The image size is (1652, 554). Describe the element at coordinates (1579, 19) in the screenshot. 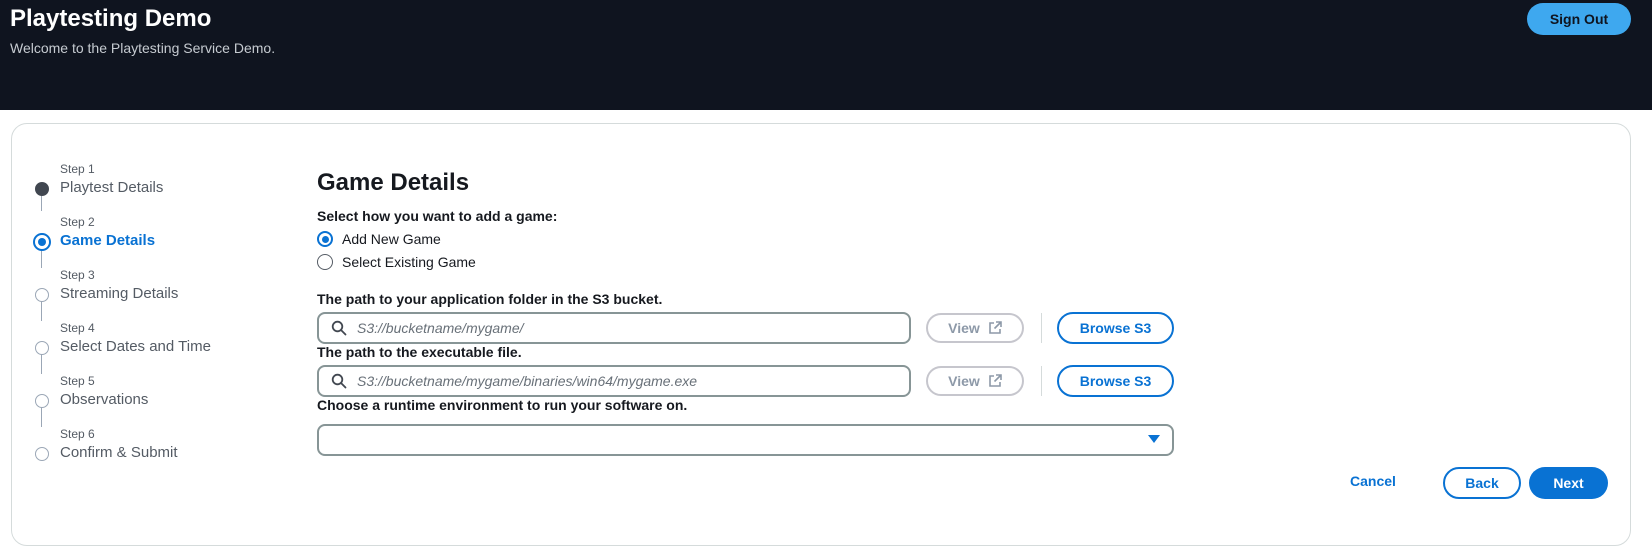

I see `sign-out-button: Sign Out` at that location.